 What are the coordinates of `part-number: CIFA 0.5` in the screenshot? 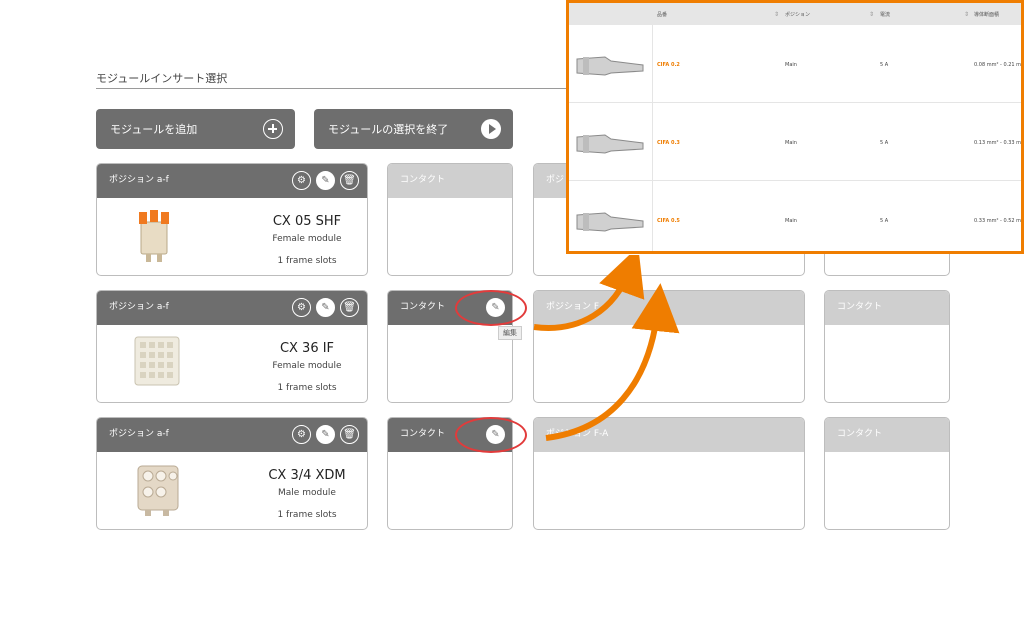 It's located at (668, 221).